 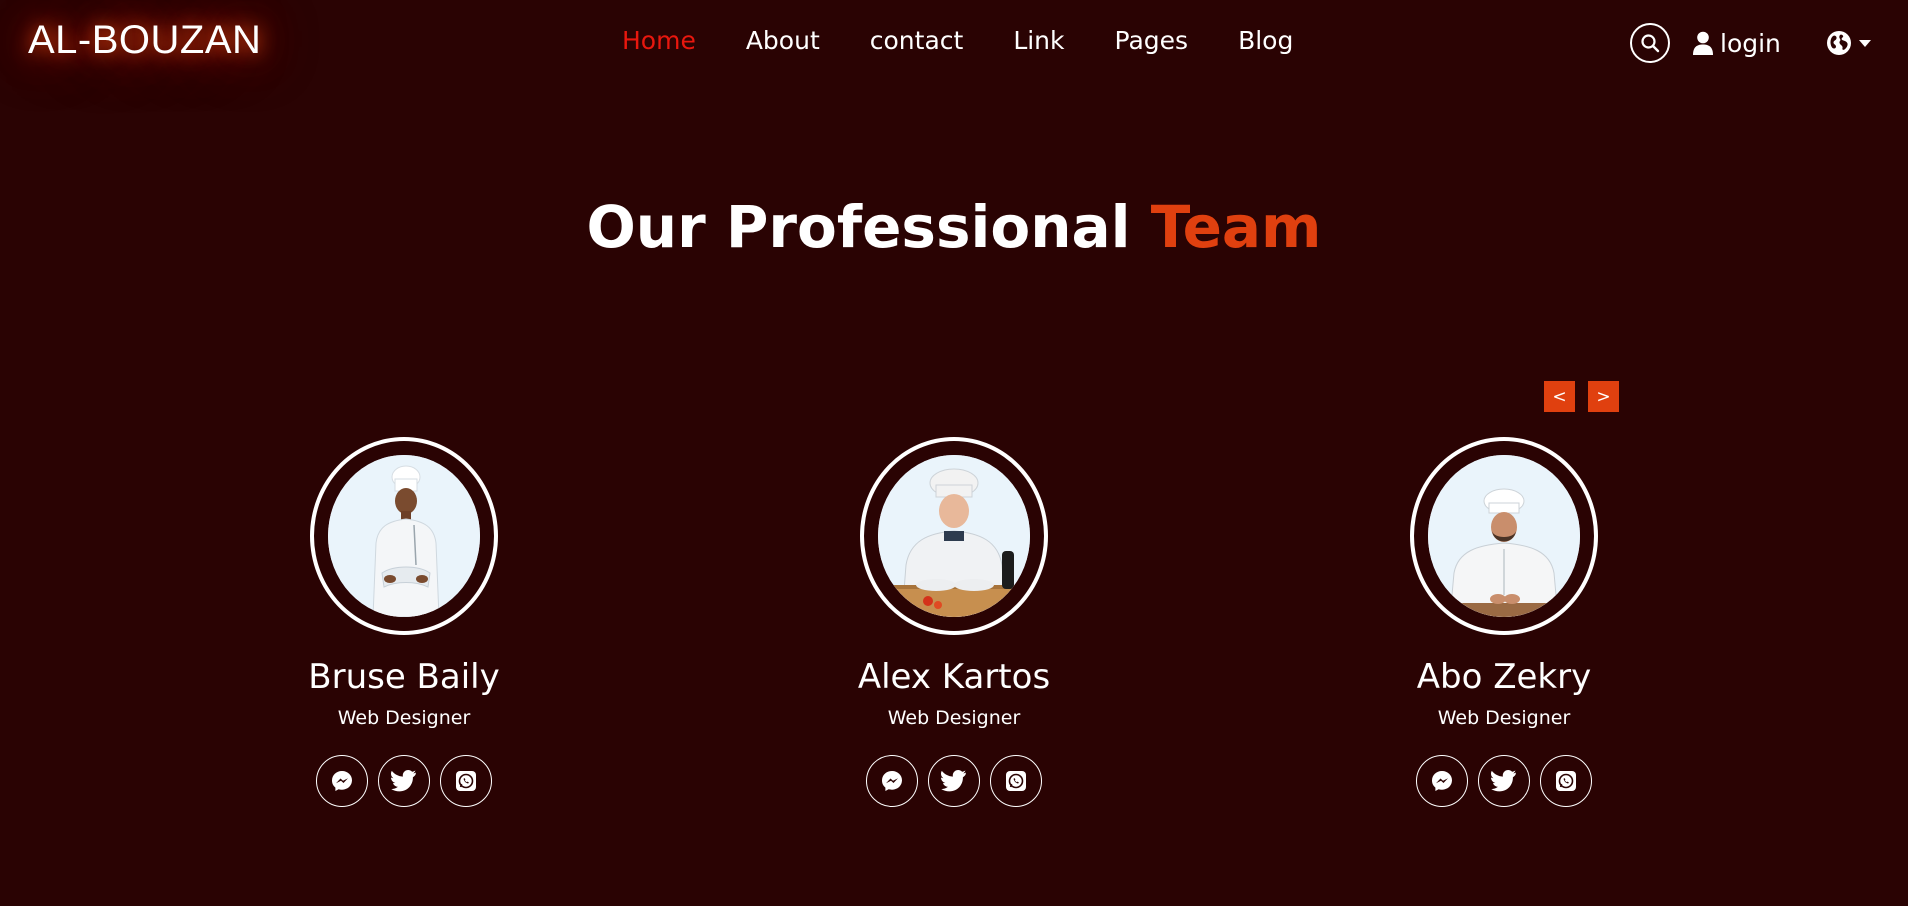 What do you see at coordinates (1559, 396) in the screenshot?
I see `carousel-prev-button: <` at bounding box center [1559, 396].